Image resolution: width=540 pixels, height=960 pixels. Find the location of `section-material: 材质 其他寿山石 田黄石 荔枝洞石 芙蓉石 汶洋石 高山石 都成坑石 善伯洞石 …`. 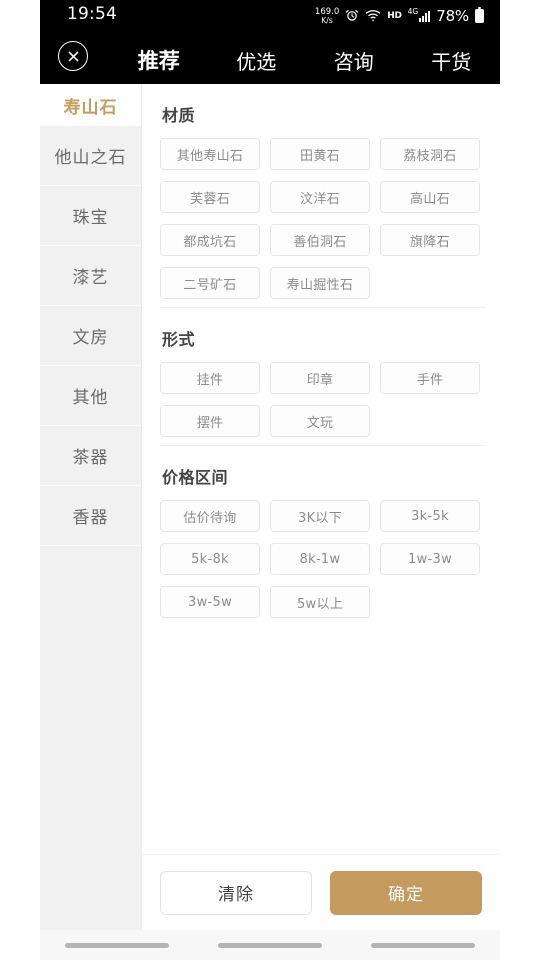

section-material: 材质 其他寿山石 田黄石 荔枝洞石 芙蓉石 汶洋石 高山石 都成坑石 善伯洞石 … is located at coordinates (323, 191).